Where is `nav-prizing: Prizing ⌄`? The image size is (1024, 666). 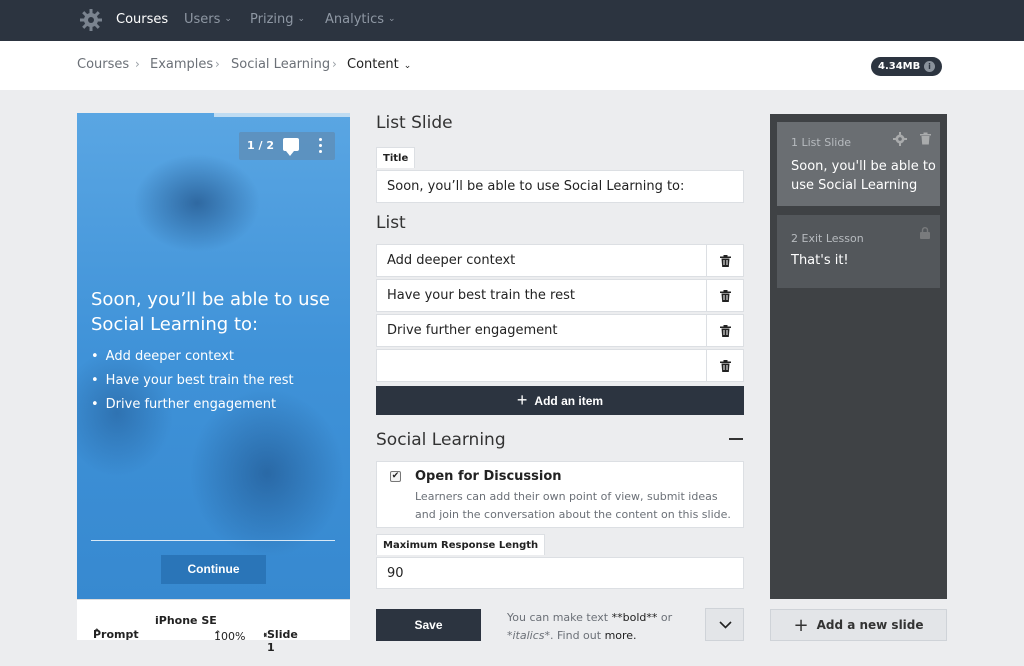 nav-prizing: Prizing ⌄ is located at coordinates (277, 19).